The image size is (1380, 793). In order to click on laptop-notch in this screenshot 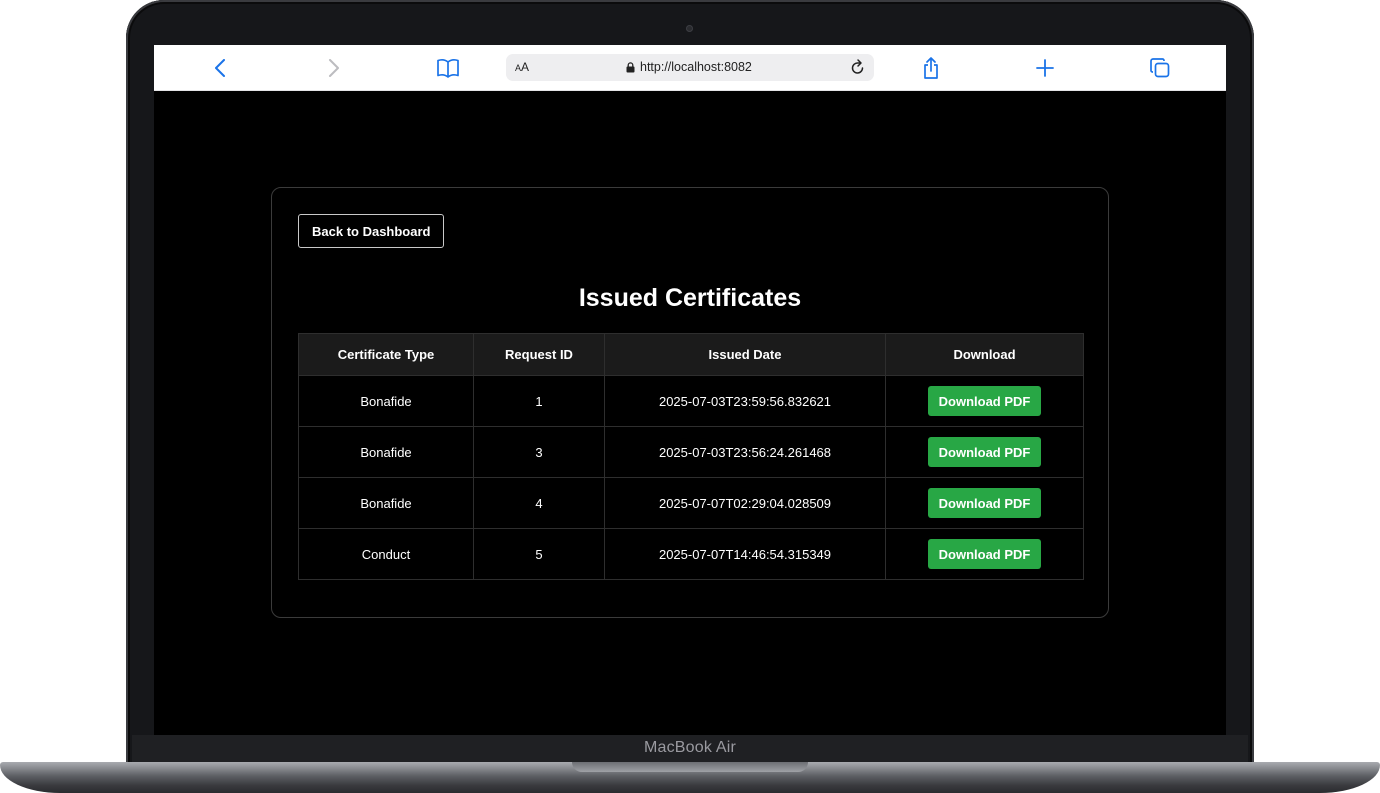, I will do `click(690, 767)`.